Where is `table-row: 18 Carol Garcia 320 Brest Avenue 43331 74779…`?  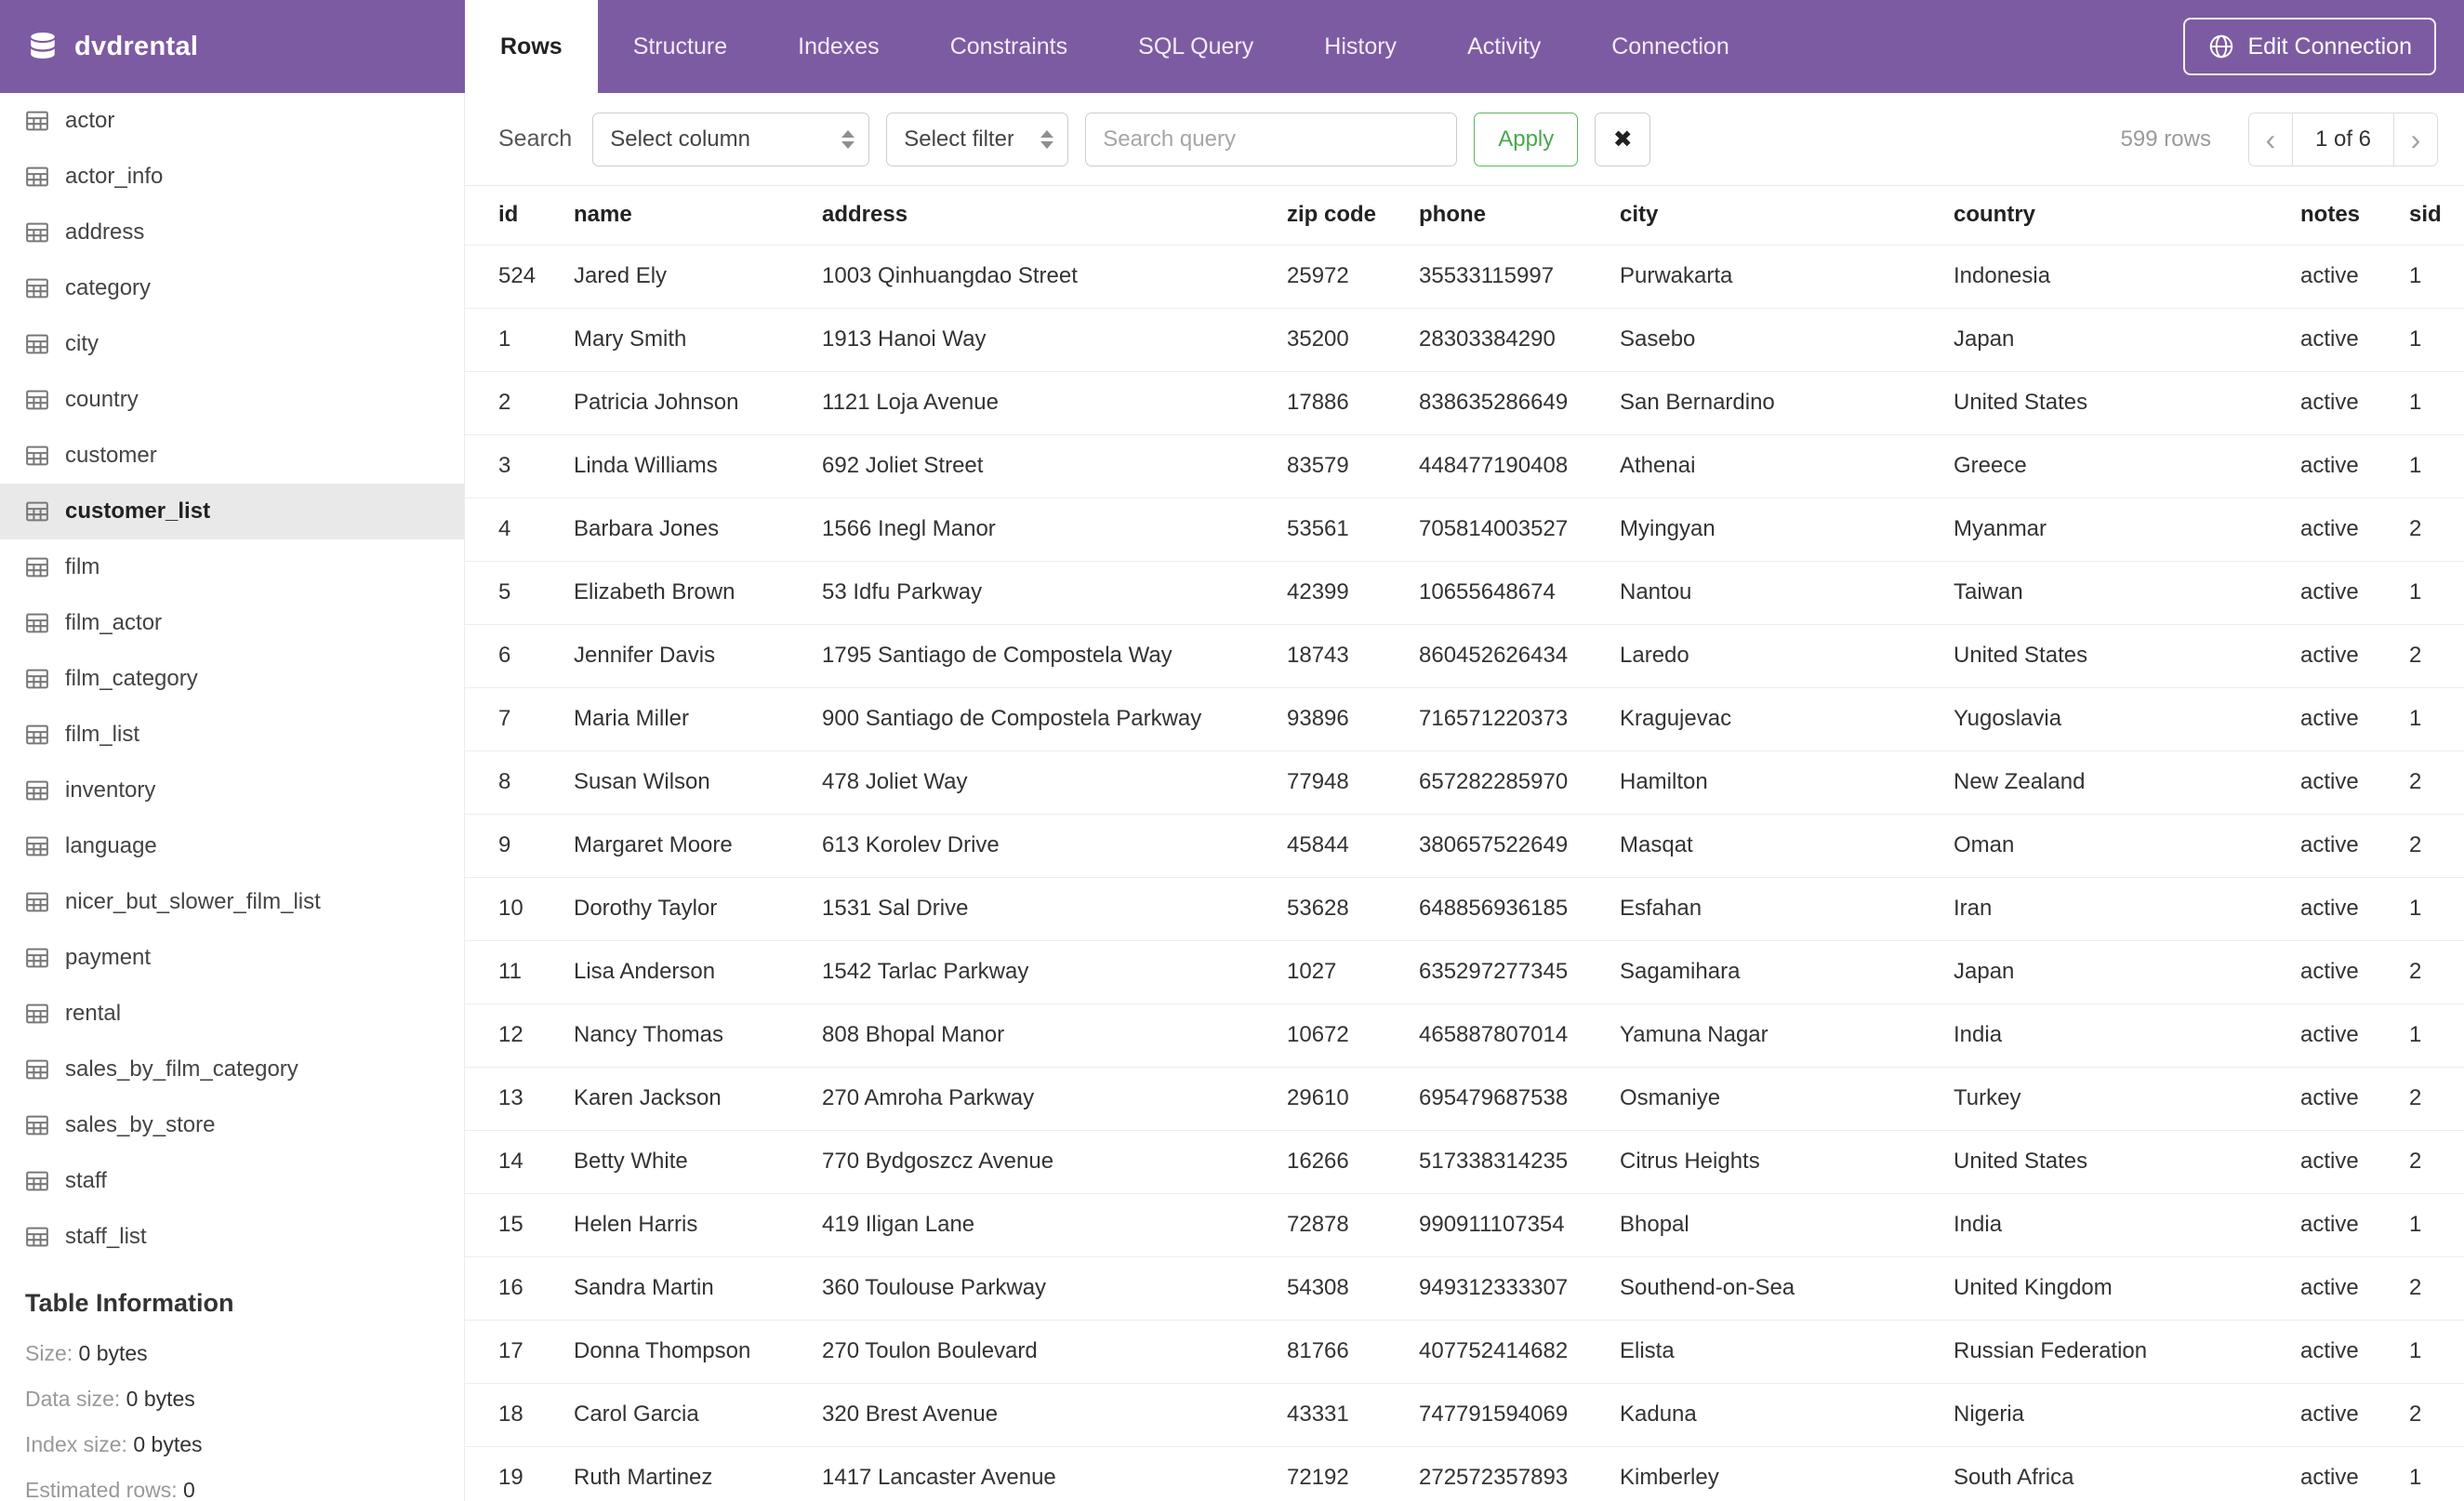 table-row: 18 Carol Garcia 320 Brest Avenue 43331 74779… is located at coordinates (1464, 1415).